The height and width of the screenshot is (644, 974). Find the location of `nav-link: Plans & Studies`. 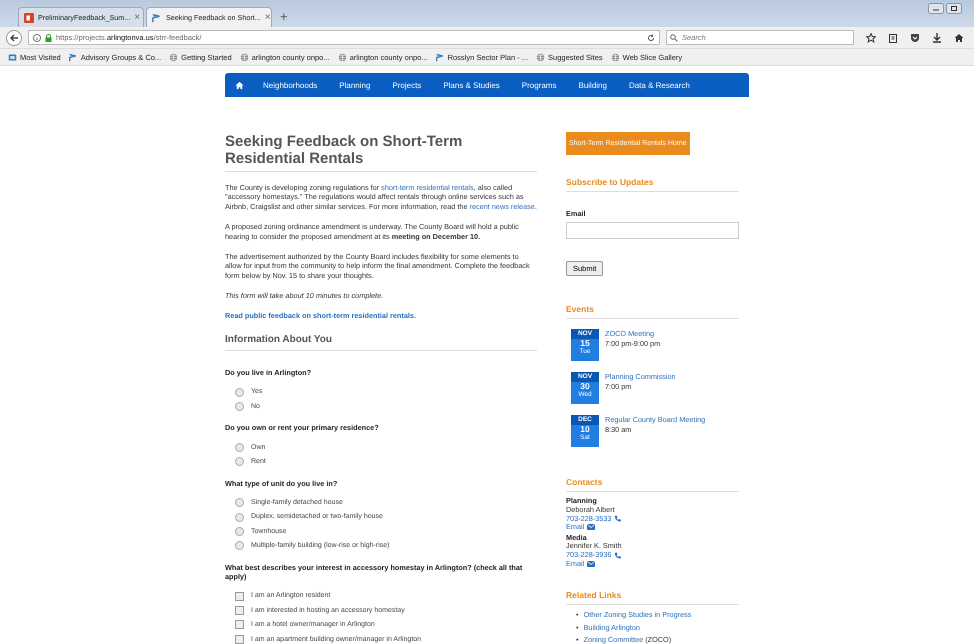

nav-link: Plans & Studies is located at coordinates (471, 85).